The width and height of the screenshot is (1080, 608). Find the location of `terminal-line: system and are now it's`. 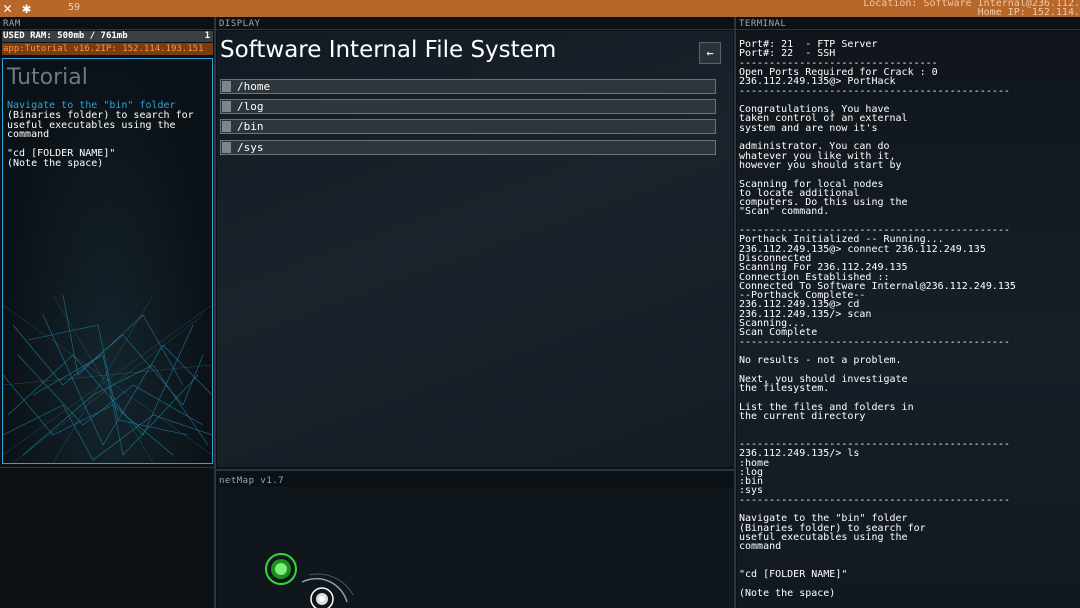

terminal-line: system and are now it's is located at coordinates (808, 128).